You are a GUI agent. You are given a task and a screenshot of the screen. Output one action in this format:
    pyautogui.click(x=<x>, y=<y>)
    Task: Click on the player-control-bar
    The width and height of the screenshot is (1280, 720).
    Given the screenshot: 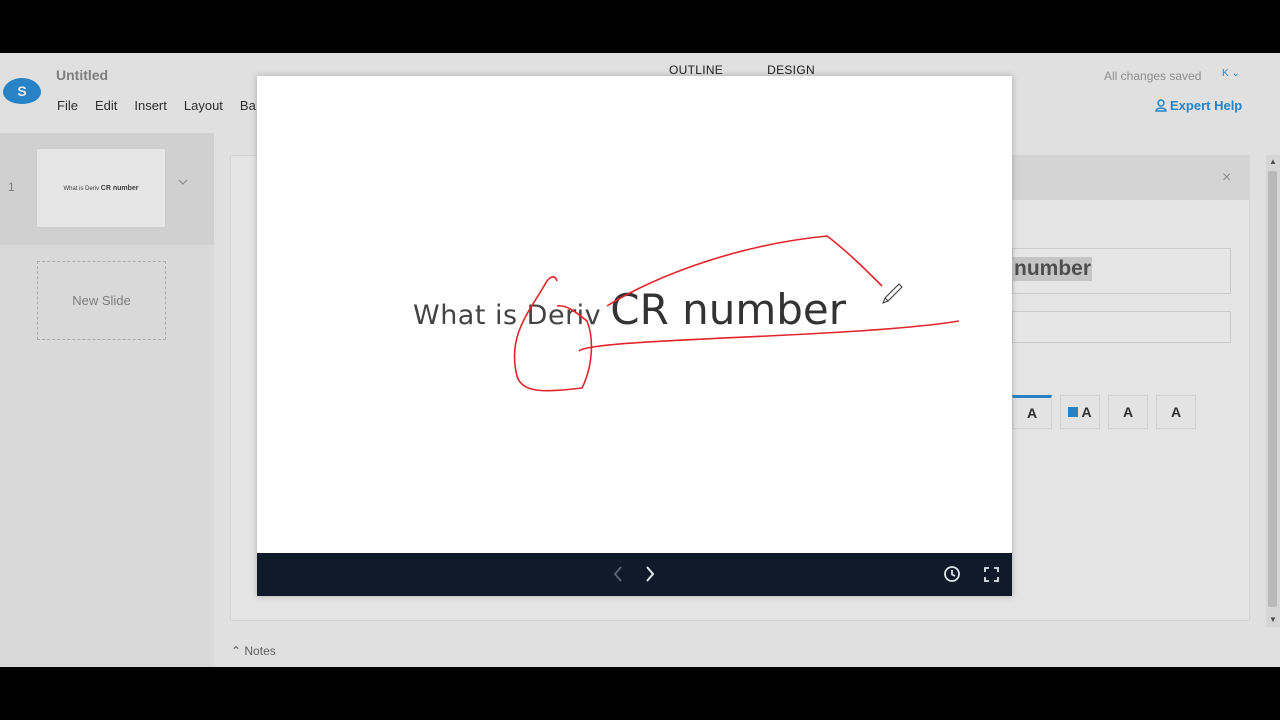 What is the action you would take?
    pyautogui.click(x=634, y=574)
    